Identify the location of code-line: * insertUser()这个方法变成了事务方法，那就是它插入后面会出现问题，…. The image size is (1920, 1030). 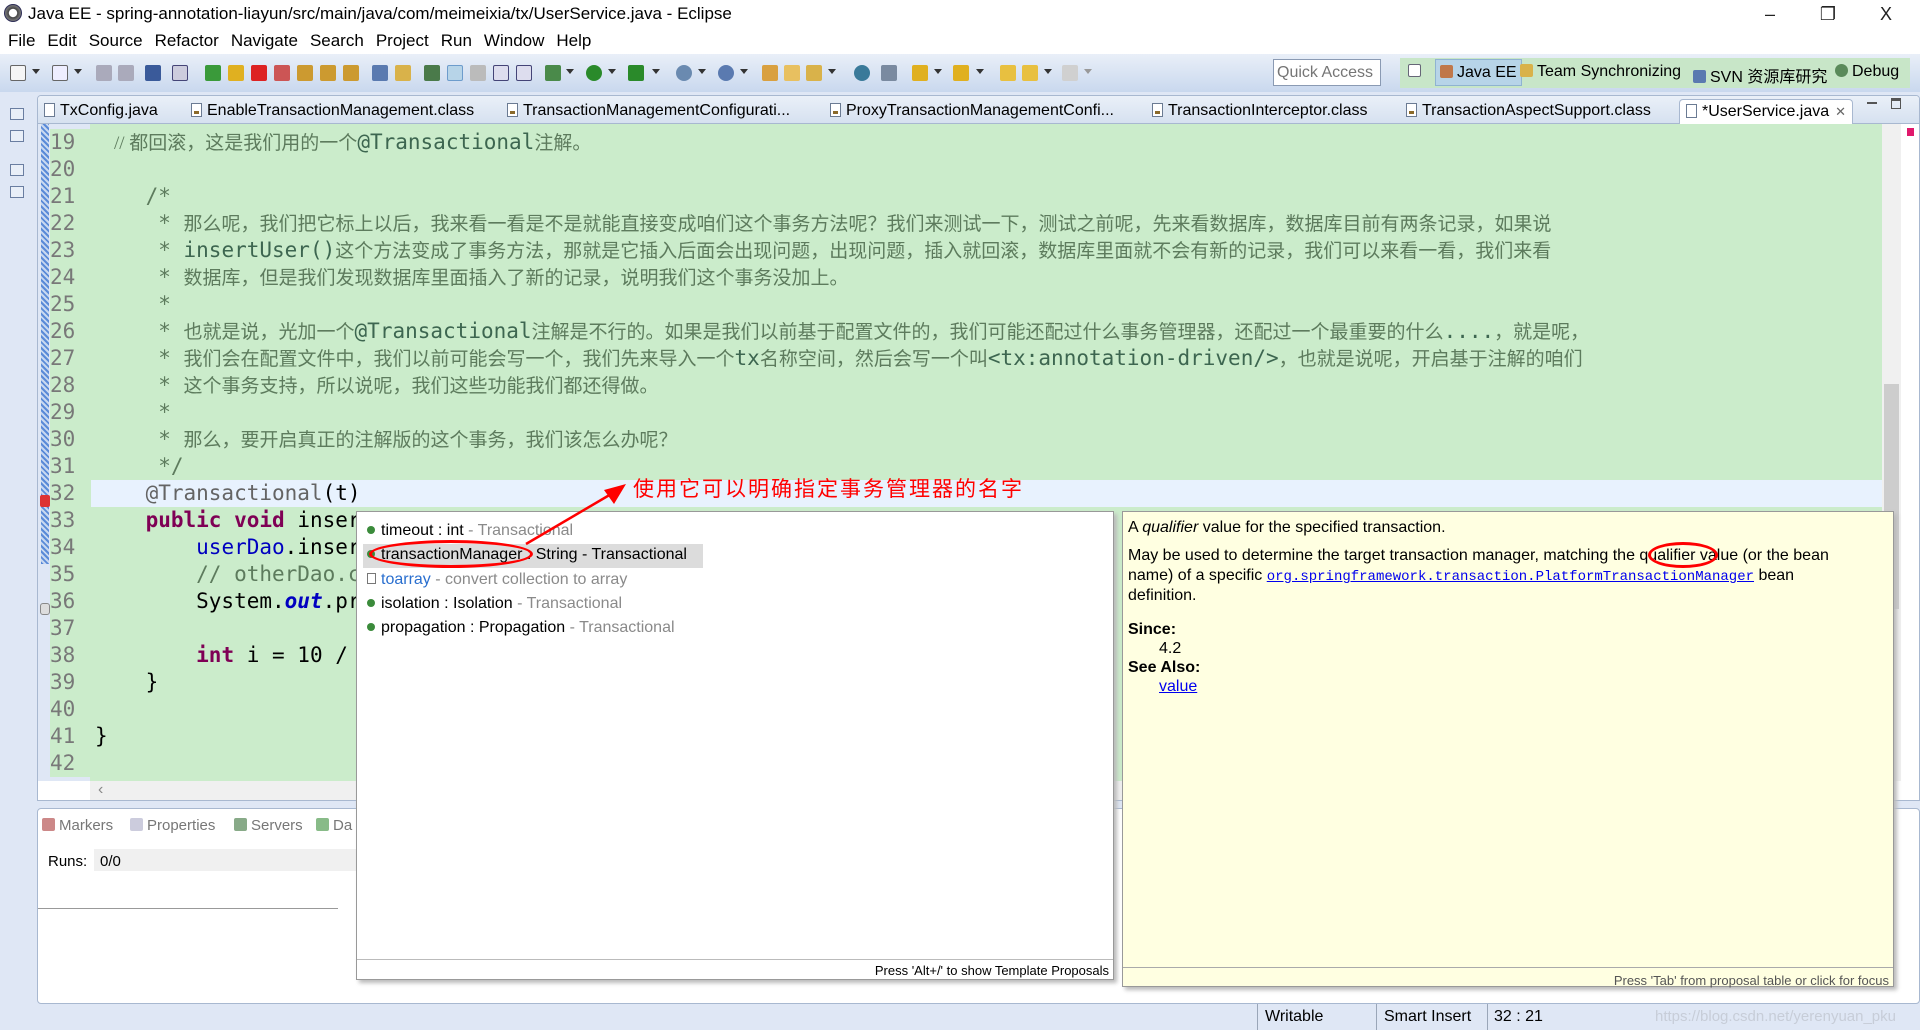
(821, 250).